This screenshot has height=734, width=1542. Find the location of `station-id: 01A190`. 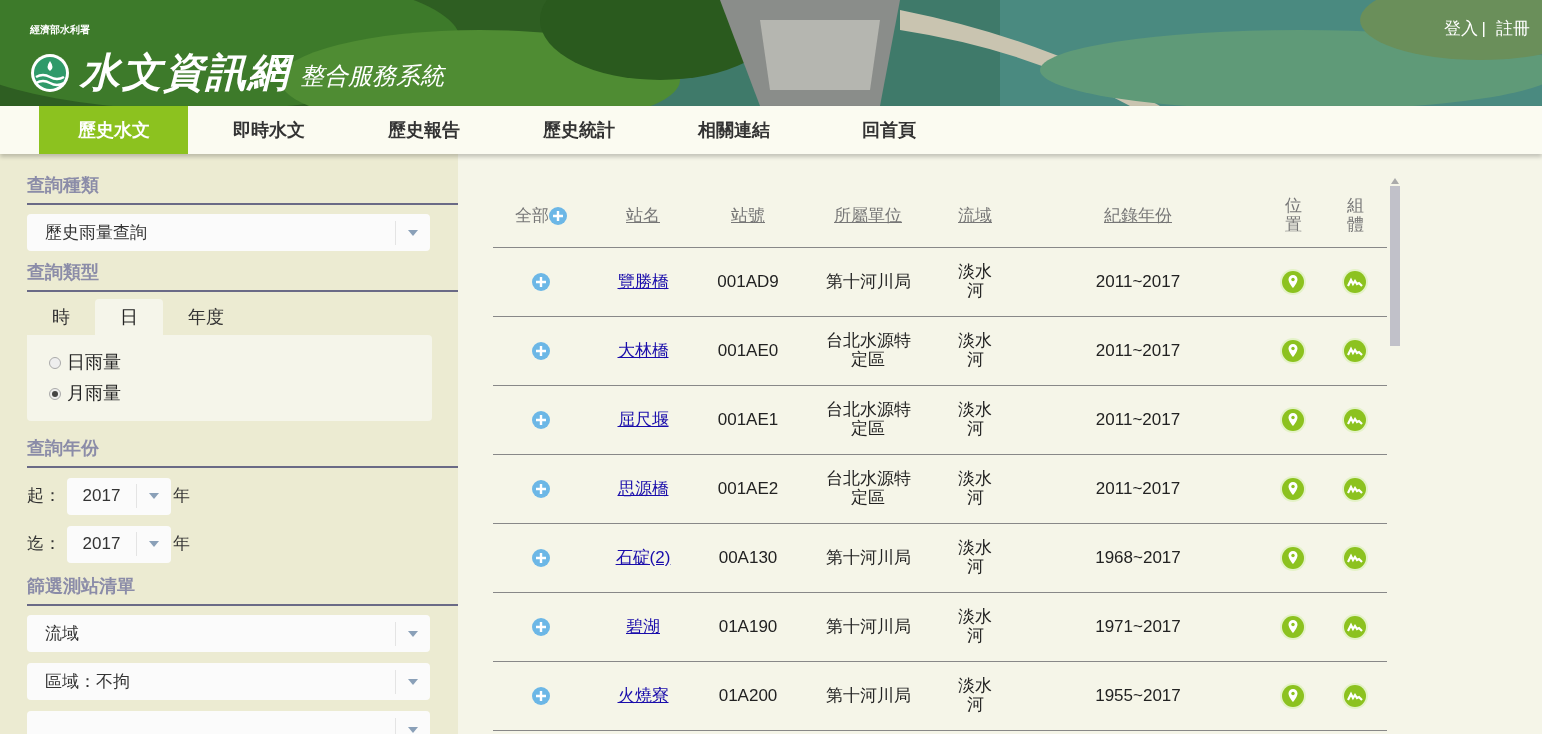

station-id: 01A190 is located at coordinates (748, 627).